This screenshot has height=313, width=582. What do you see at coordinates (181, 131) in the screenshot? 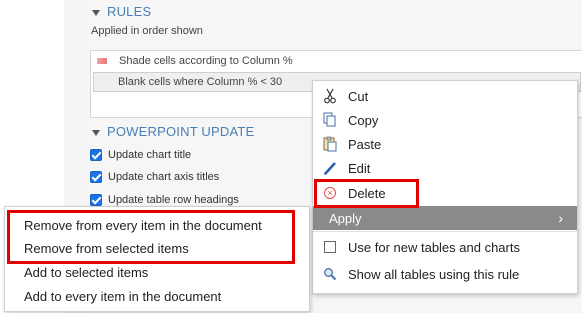
I see `powerpoint-title: POWERPOINT UPDATE` at bounding box center [181, 131].